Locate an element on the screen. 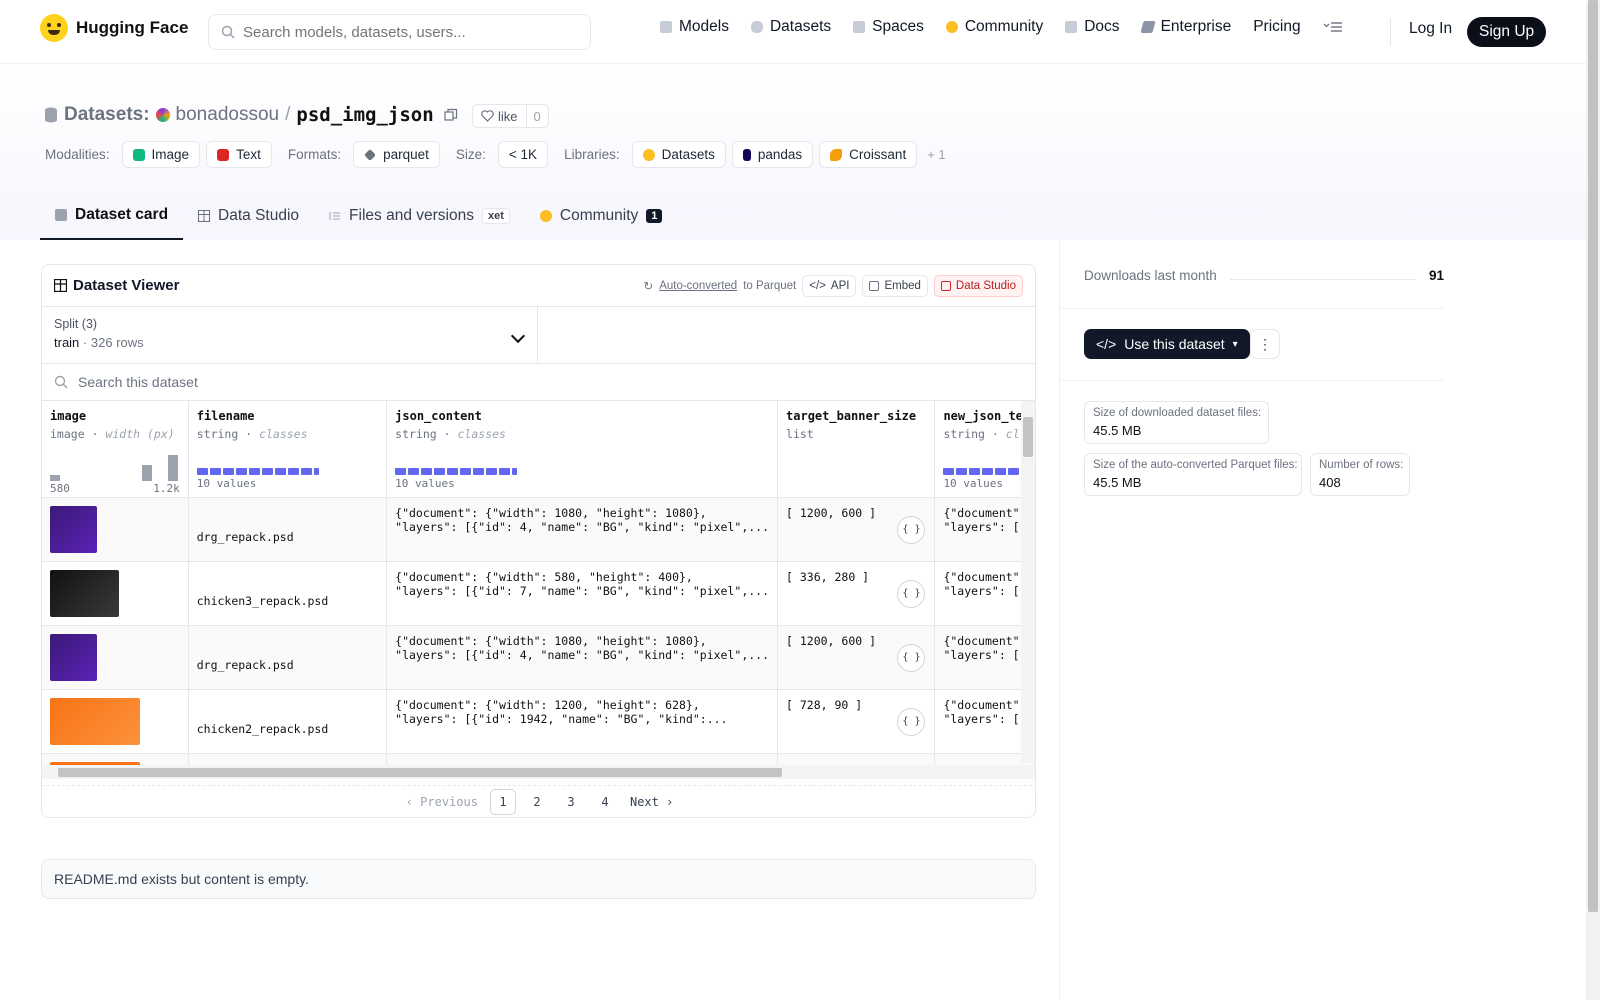  page-button: 3 is located at coordinates (571, 802).